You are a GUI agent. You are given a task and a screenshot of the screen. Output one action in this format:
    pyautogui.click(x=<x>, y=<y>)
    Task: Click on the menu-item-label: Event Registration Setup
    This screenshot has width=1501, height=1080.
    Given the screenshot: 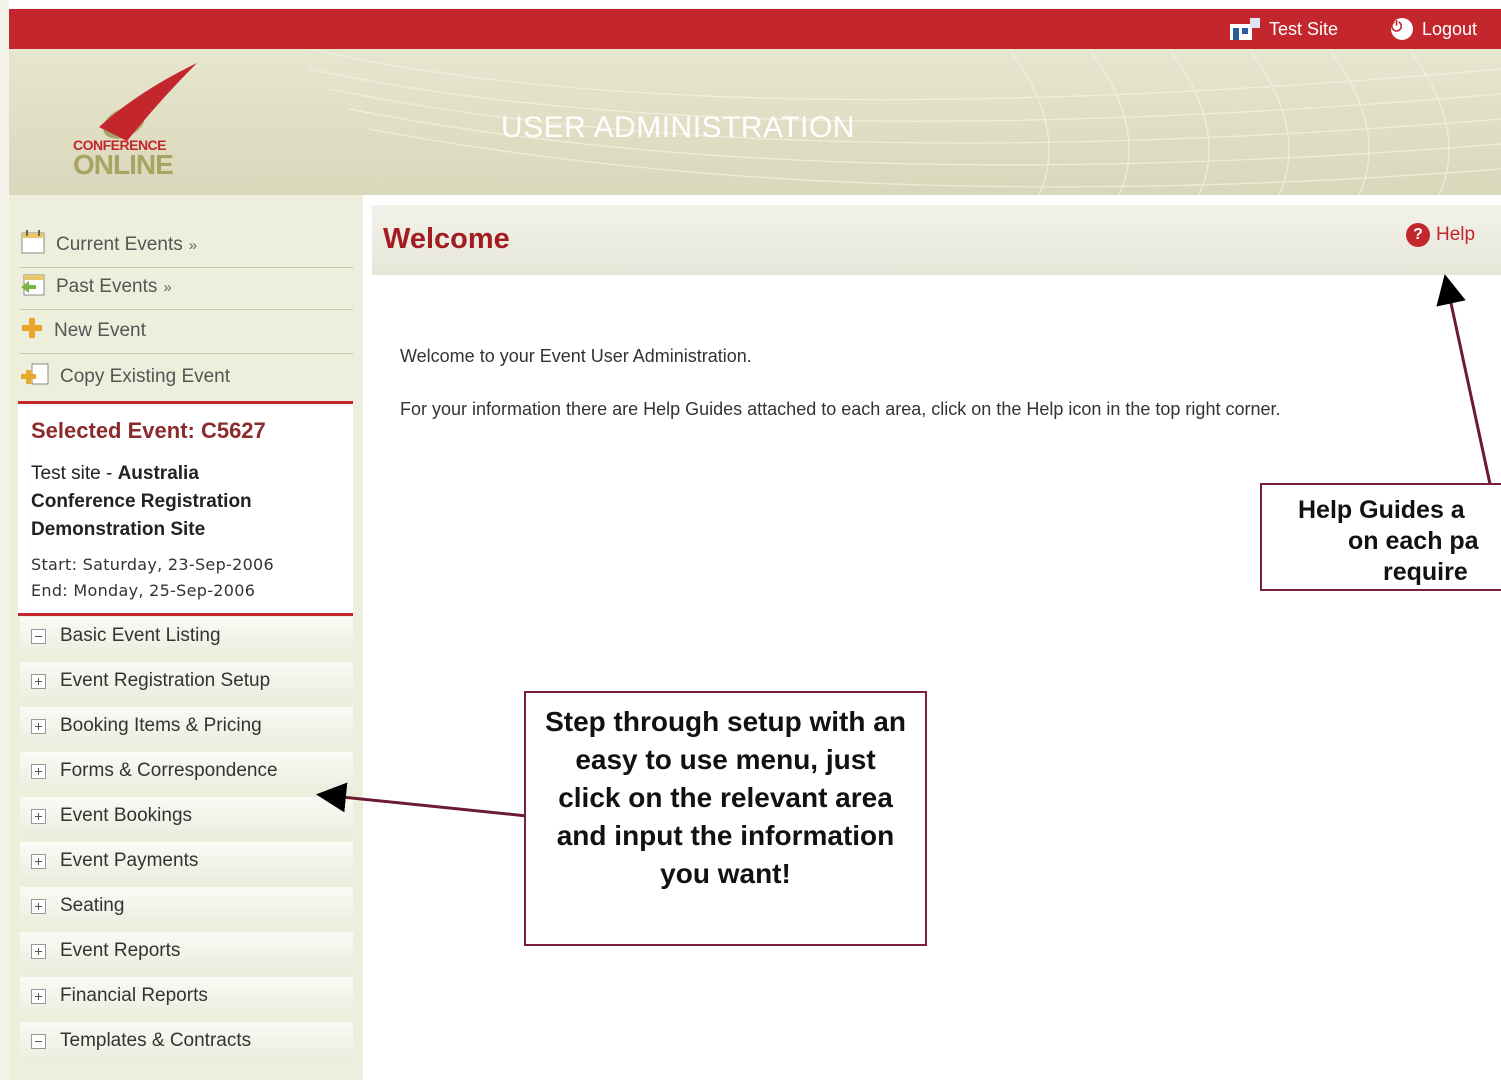 What is the action you would take?
    pyautogui.click(x=165, y=680)
    